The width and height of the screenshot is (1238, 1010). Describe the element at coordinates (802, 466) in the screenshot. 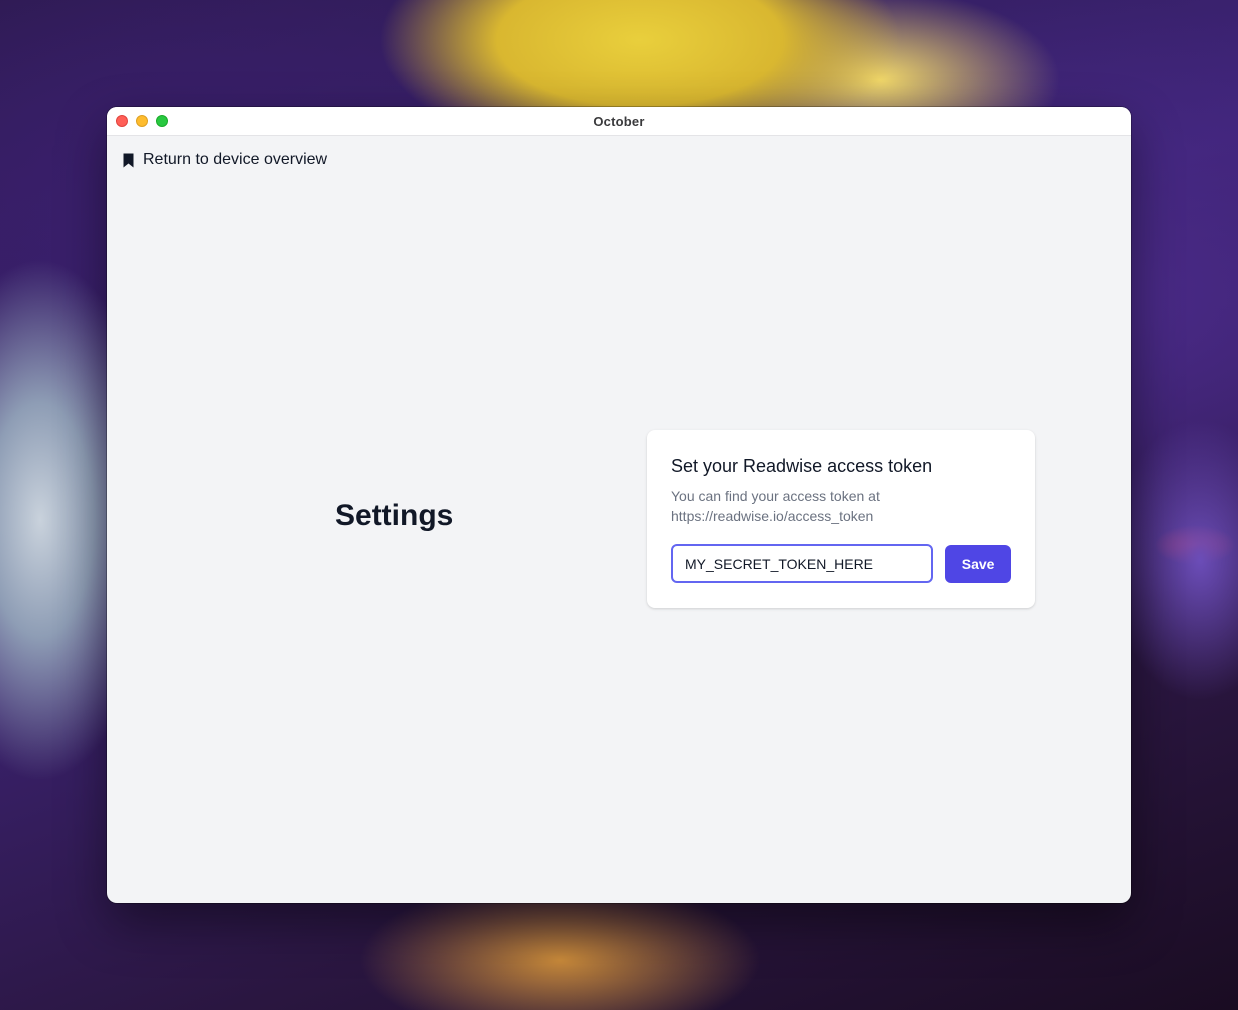

I see `card-title: Set your Readwise access token` at that location.